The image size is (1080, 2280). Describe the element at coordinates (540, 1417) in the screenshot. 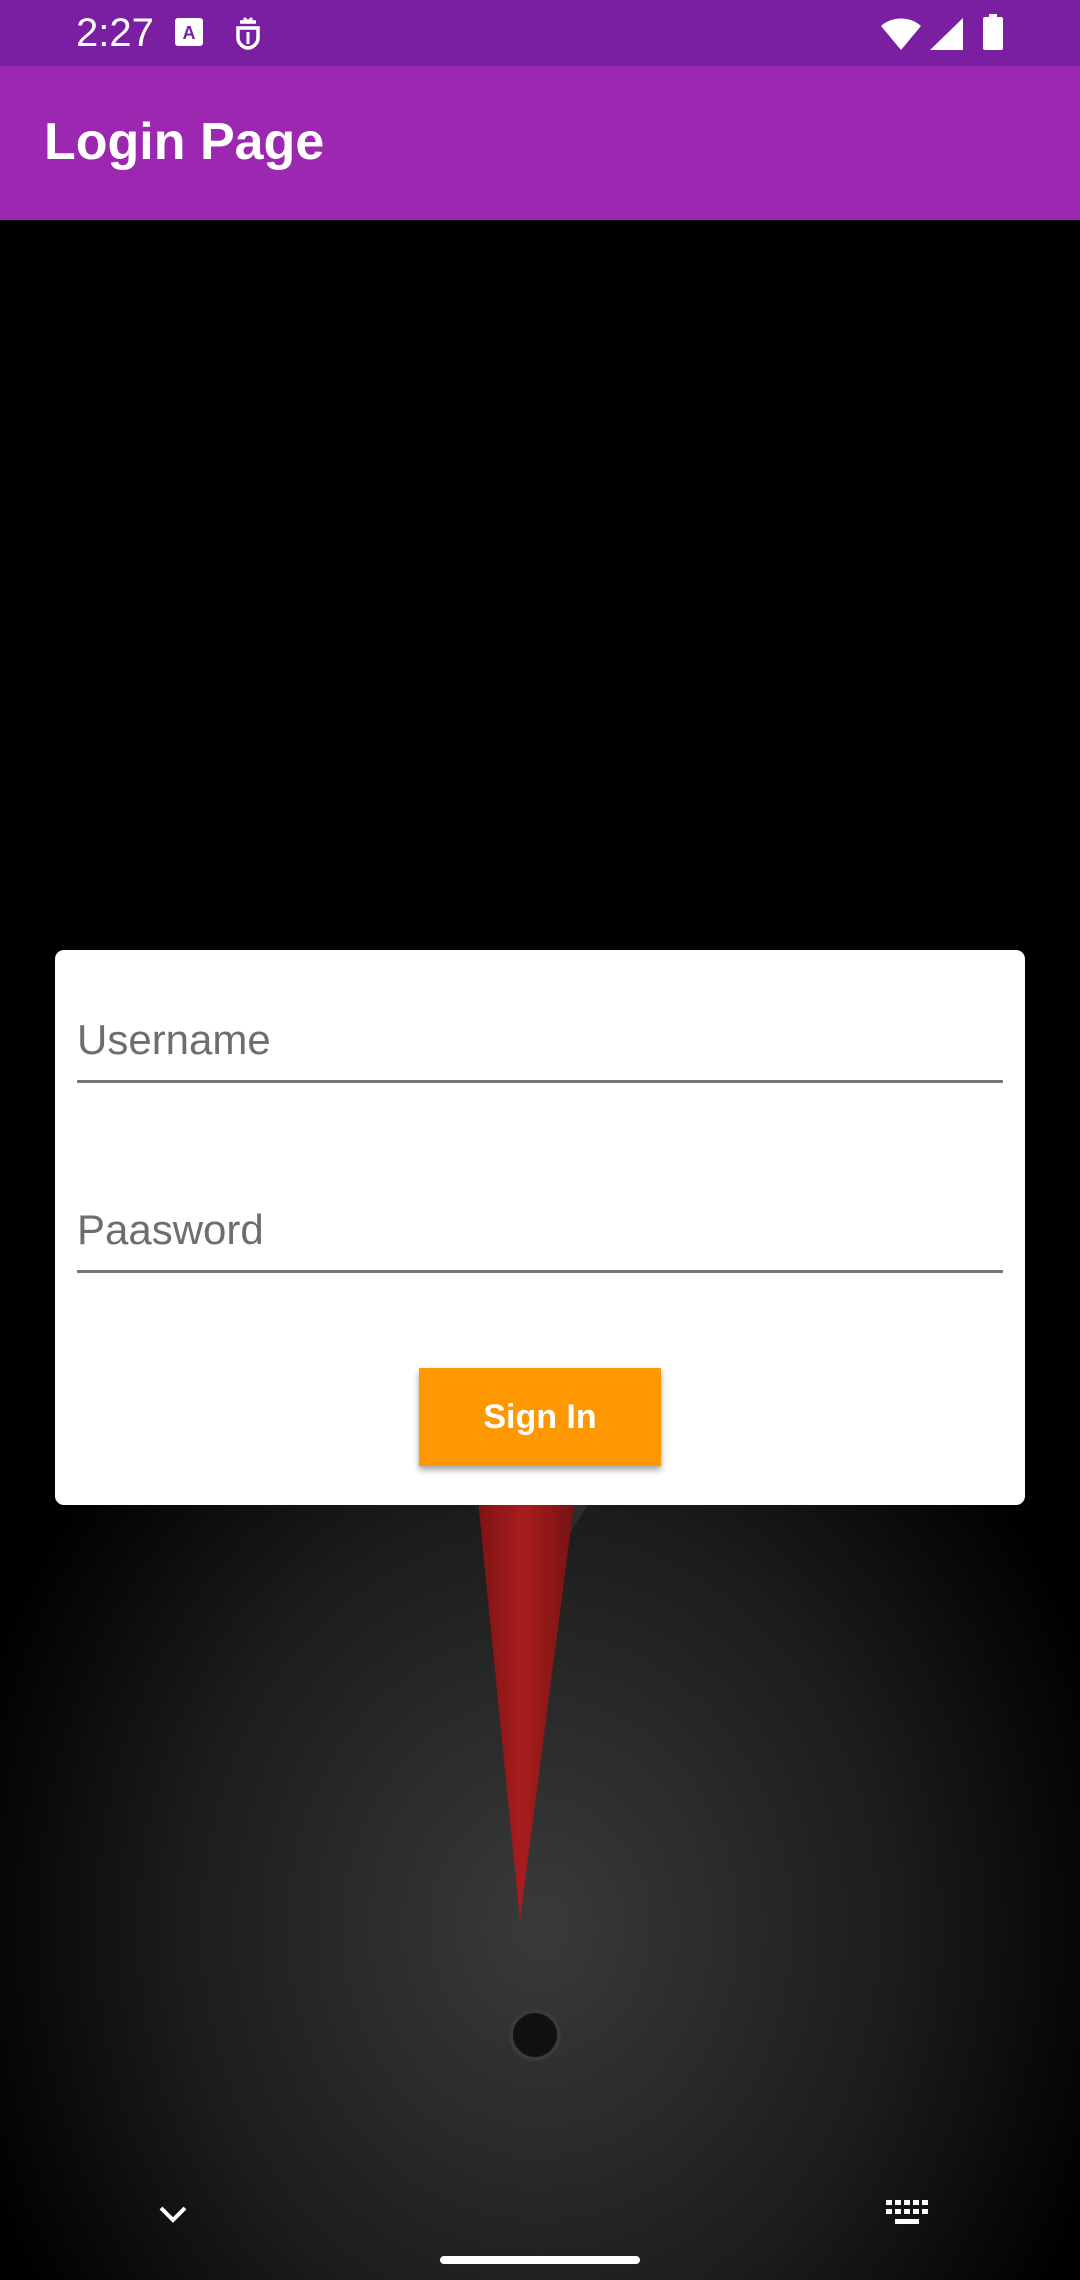

I see `sign-in-button: Sign In` at that location.